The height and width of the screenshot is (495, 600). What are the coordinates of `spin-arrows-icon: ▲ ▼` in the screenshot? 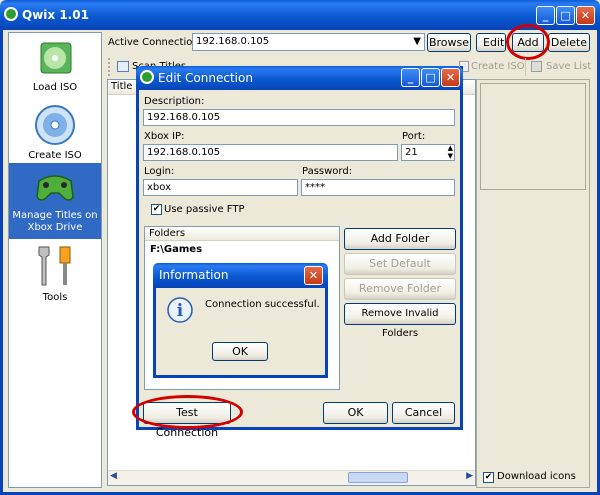 It's located at (450, 152).